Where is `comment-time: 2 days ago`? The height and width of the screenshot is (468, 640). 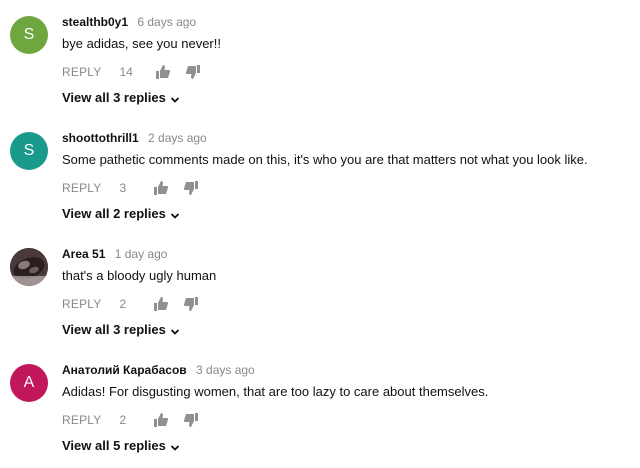 comment-time: 2 days ago is located at coordinates (177, 138).